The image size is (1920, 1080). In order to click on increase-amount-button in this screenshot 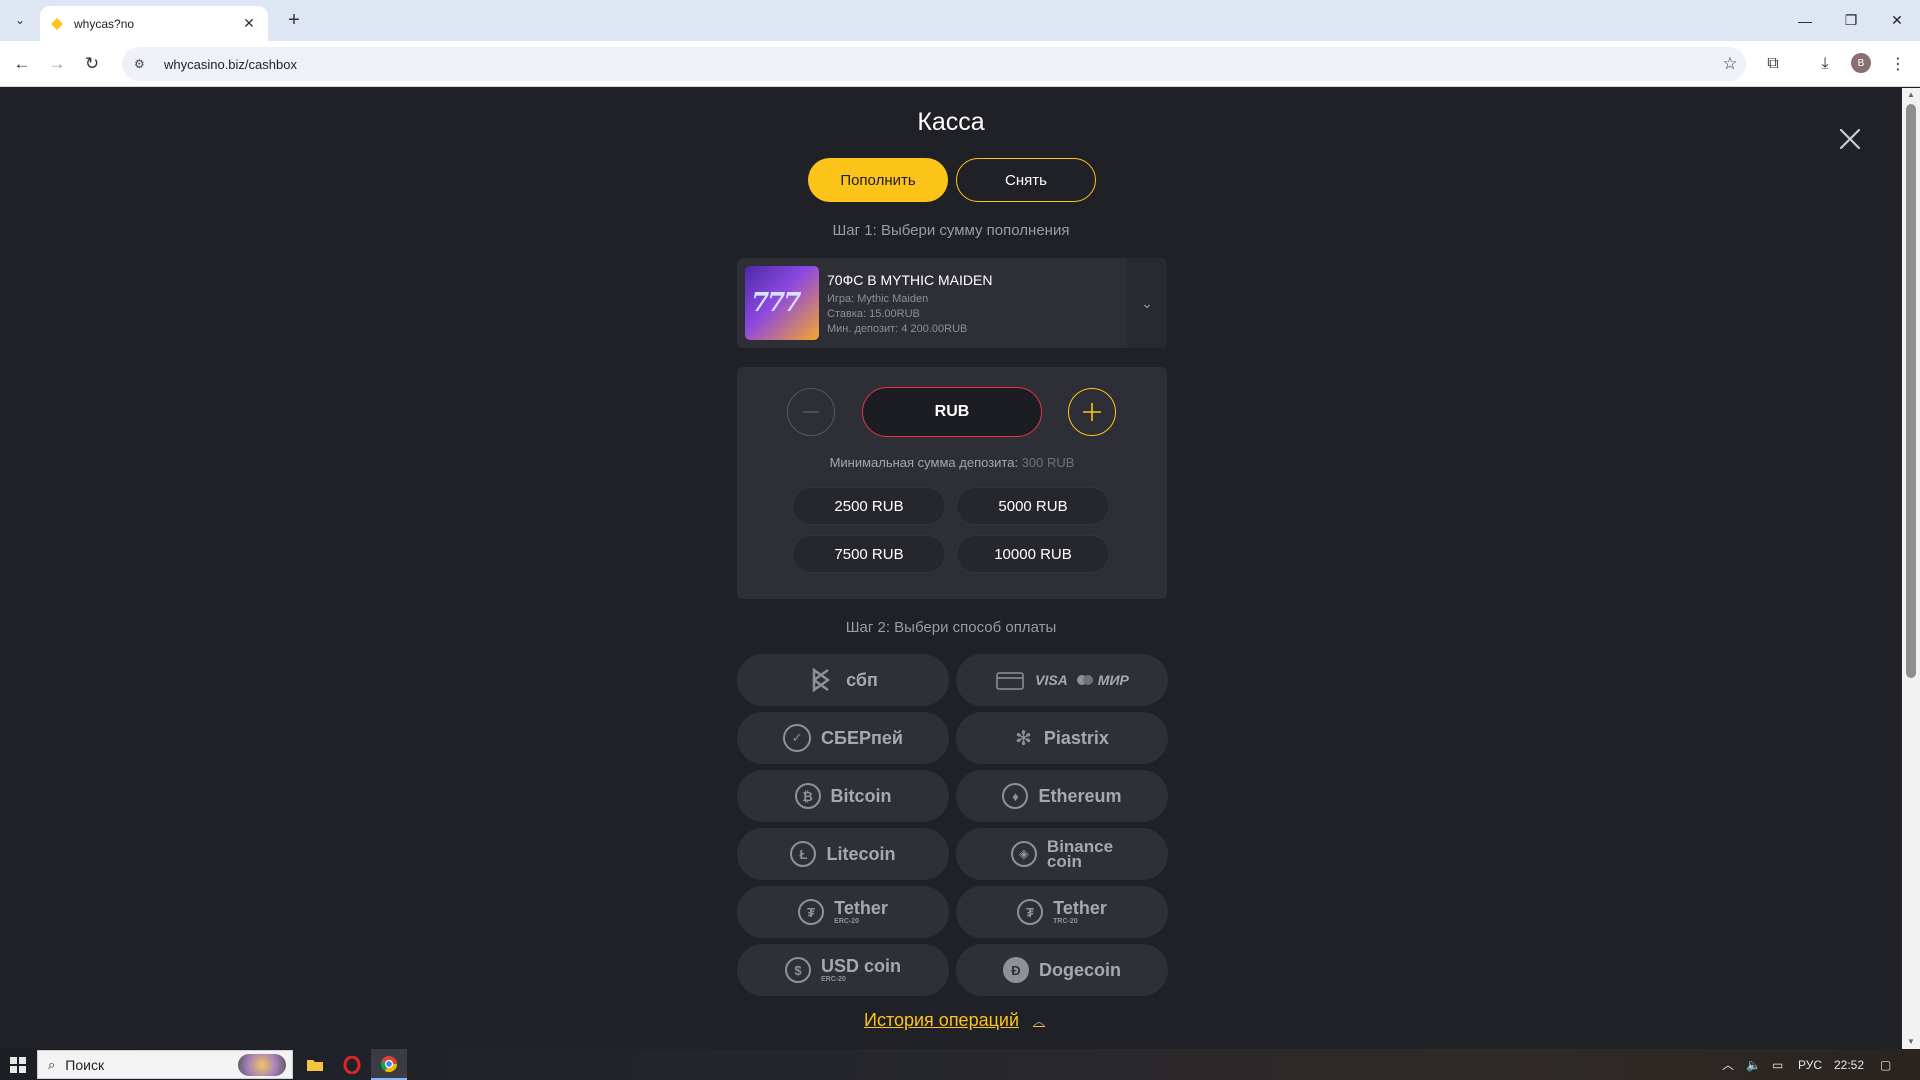, I will do `click(1092, 412)`.